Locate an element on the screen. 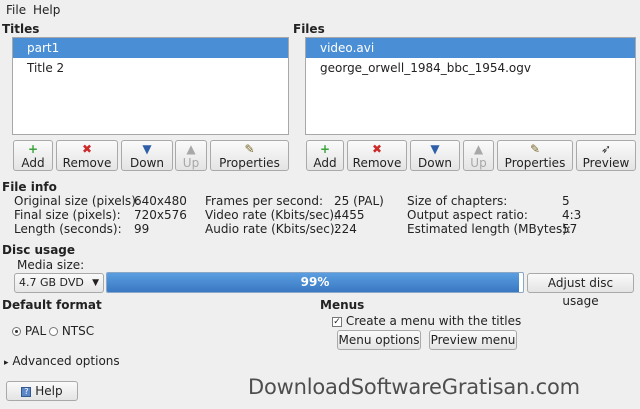 The width and height of the screenshot is (640, 409). info-label: Length (seconds): is located at coordinates (68, 229).